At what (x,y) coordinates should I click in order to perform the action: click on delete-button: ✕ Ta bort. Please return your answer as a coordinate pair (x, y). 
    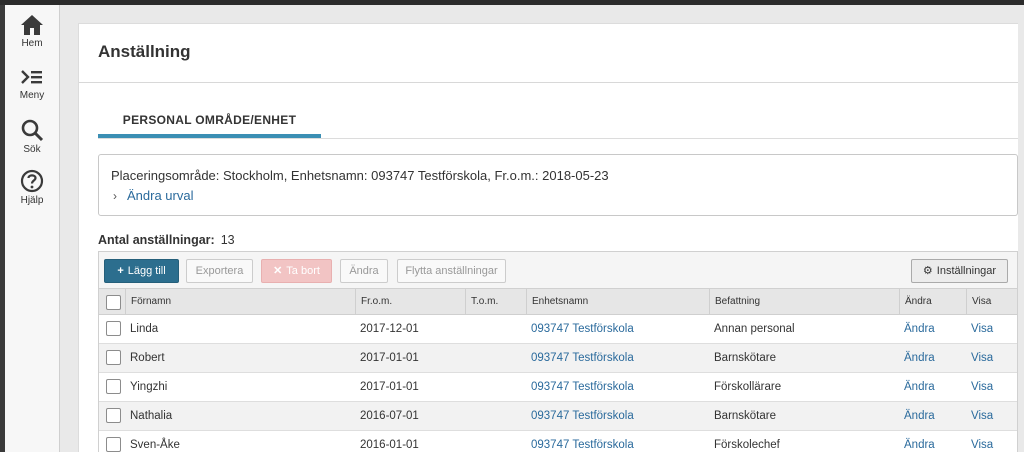
    Looking at the image, I should click on (296, 271).